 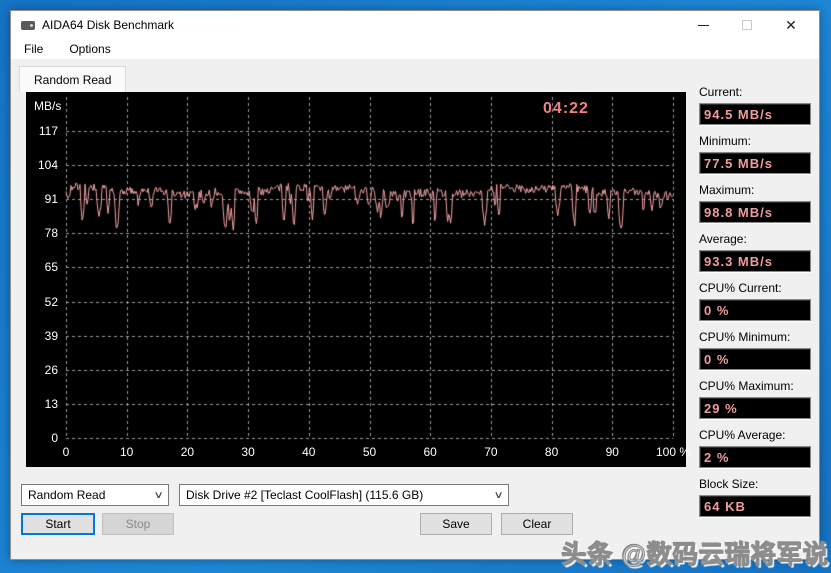 What do you see at coordinates (138, 524) in the screenshot?
I see `stop-button: Stop` at bounding box center [138, 524].